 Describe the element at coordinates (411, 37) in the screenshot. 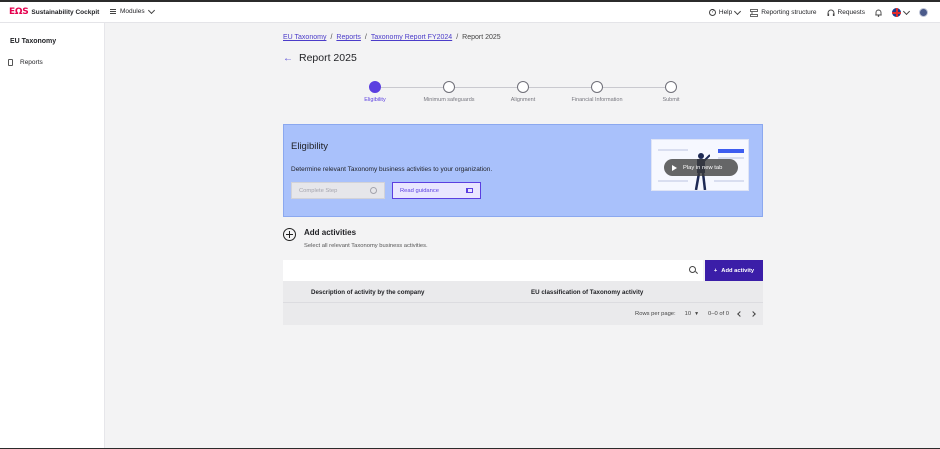

I see `breadcrumb-link-taxonomy-report: Taxonomy Report FY2024` at that location.